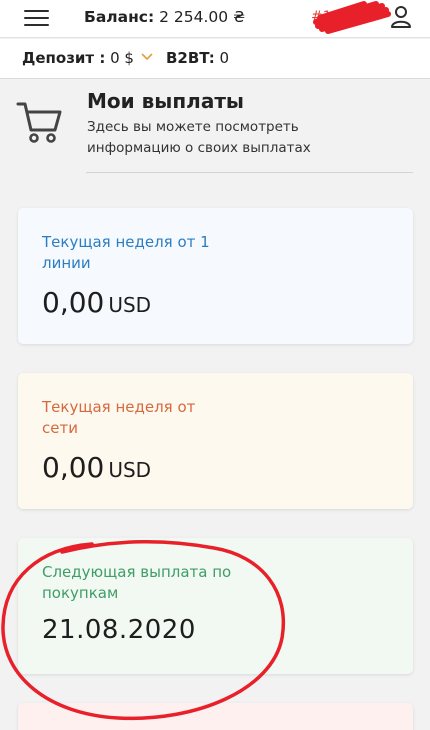  I want to click on redaction-scribble, so click(352, 17).